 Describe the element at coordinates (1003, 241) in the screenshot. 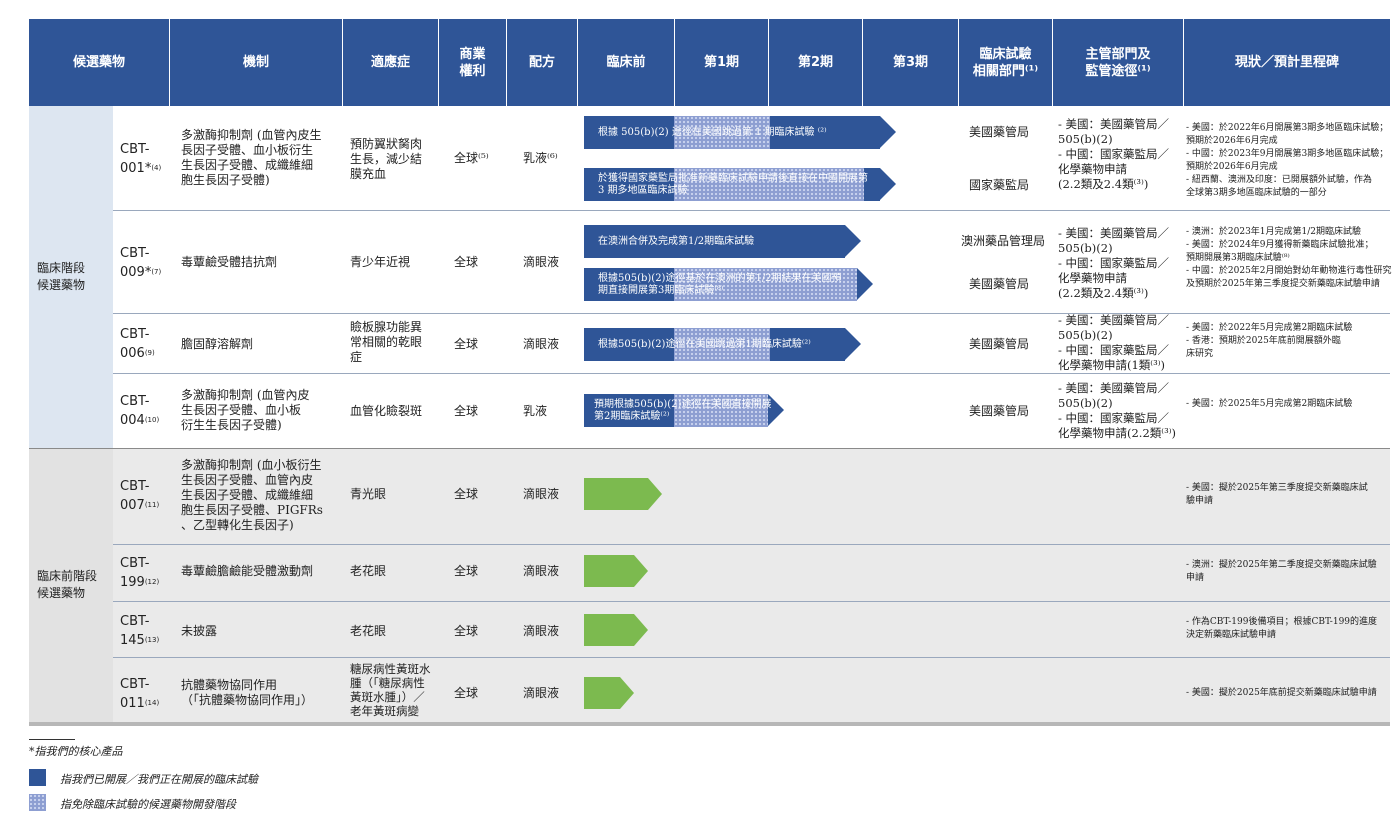

I see `trial-department: 澳洲藥品管理局` at that location.